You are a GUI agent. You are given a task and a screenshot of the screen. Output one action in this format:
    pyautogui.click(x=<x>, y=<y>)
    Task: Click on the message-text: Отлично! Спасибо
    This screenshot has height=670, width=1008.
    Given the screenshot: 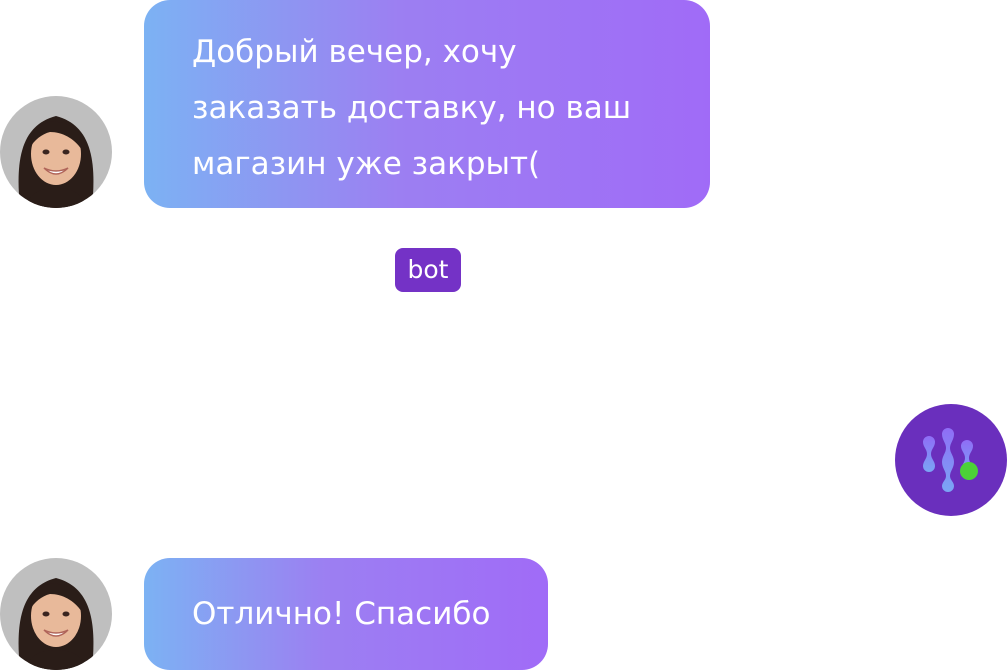 What is the action you would take?
    pyautogui.click(x=341, y=614)
    